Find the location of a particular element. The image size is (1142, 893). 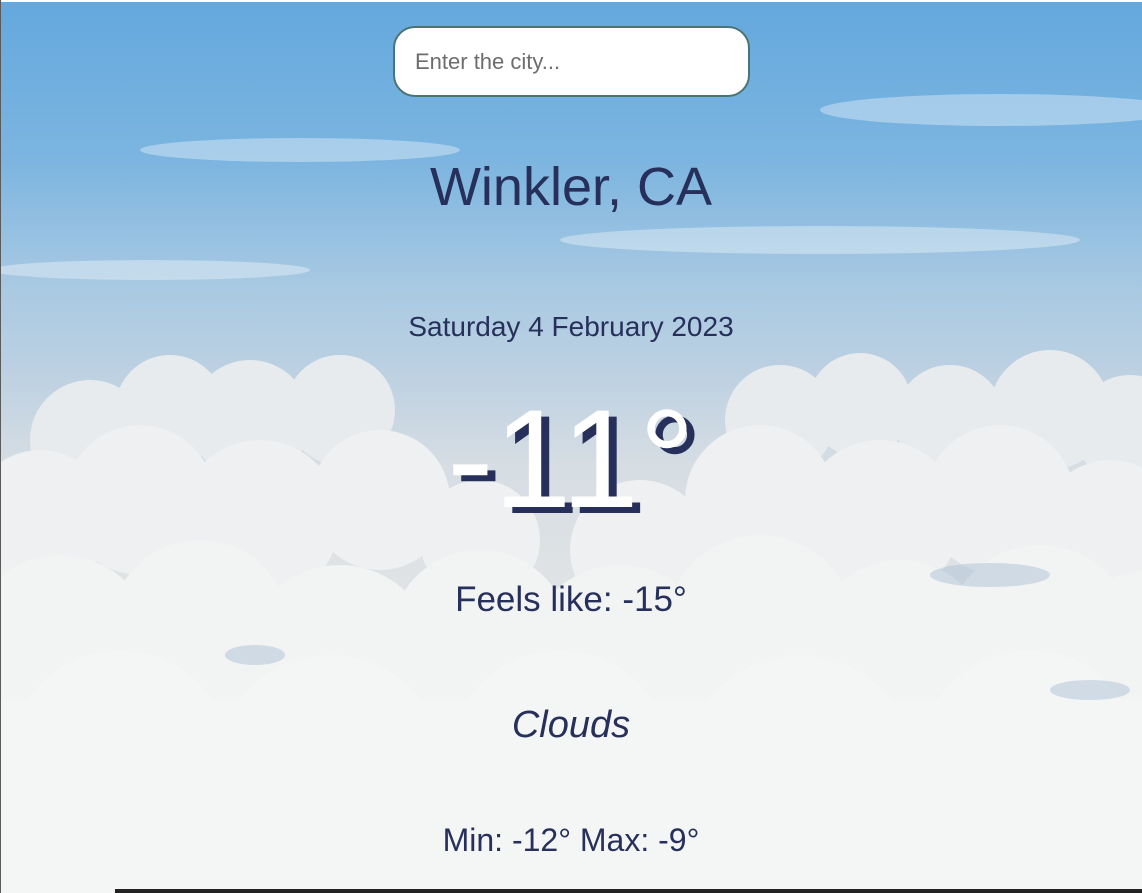

city-search-input is located at coordinates (571, 61).